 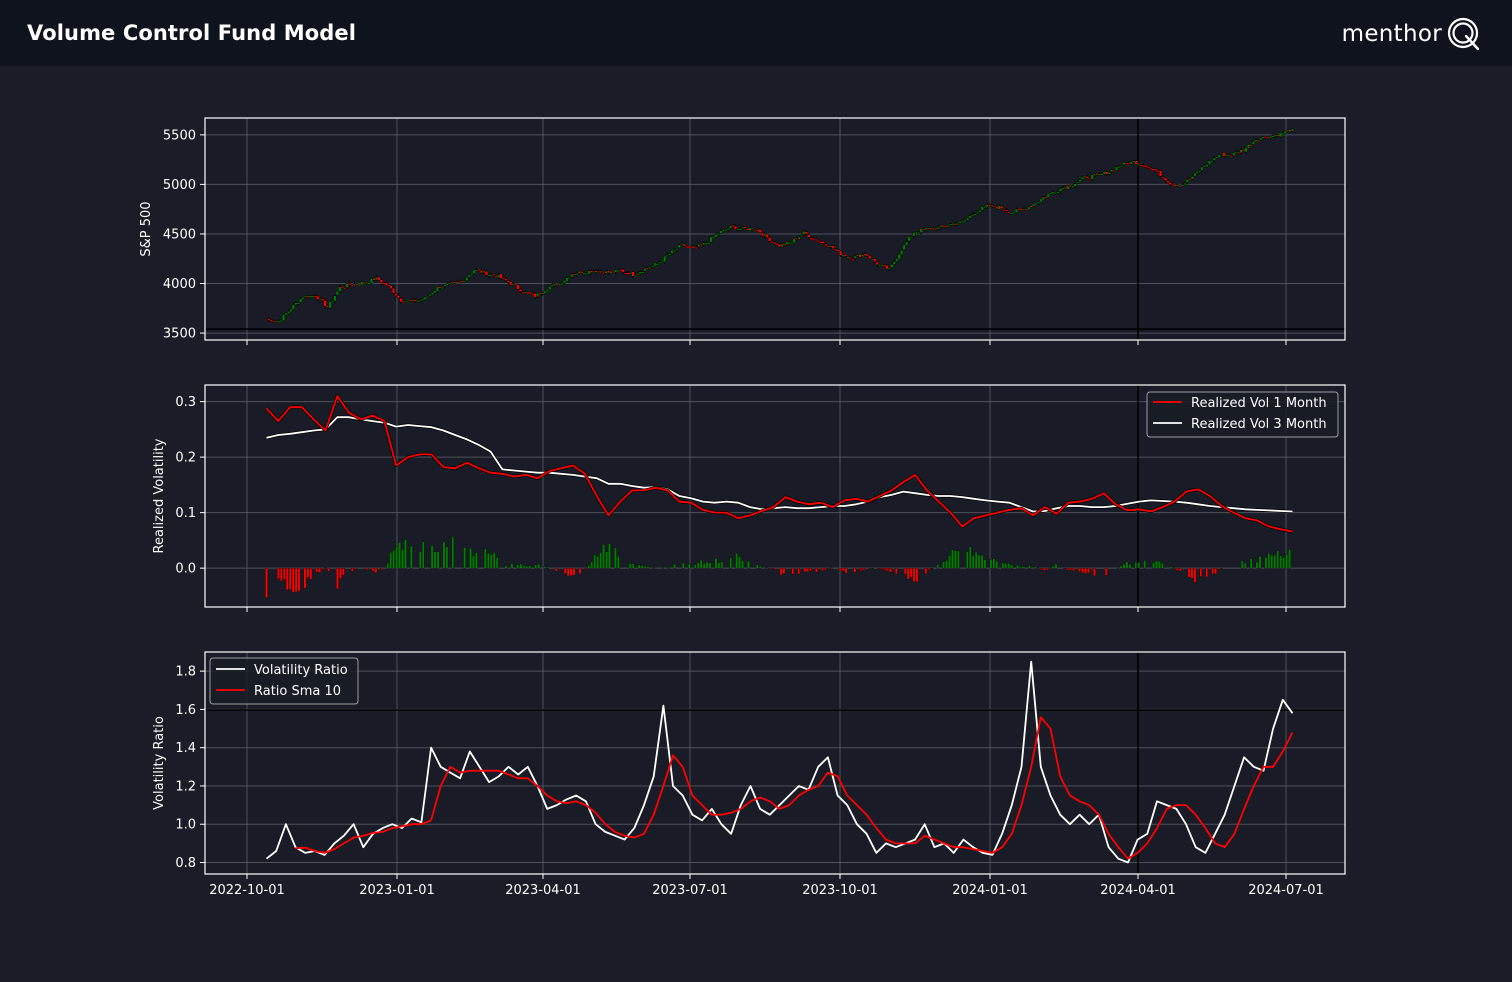 What do you see at coordinates (990, 890) in the screenshot?
I see `x-tick-label: 2024-01-01` at bounding box center [990, 890].